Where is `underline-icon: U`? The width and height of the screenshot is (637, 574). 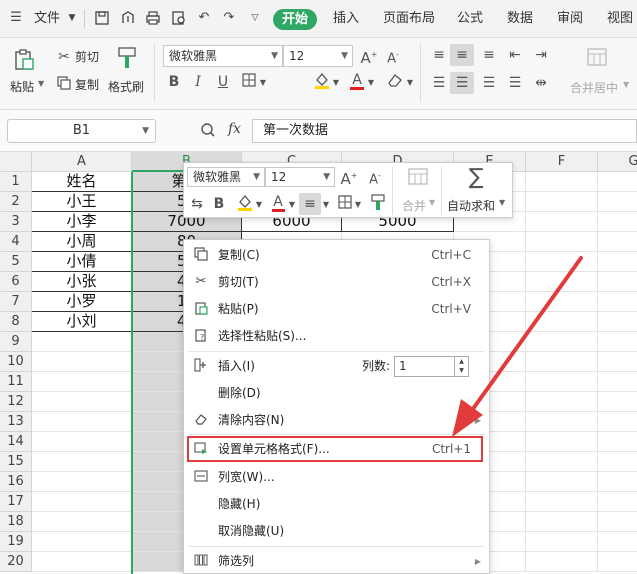
underline-icon: U is located at coordinates (223, 82).